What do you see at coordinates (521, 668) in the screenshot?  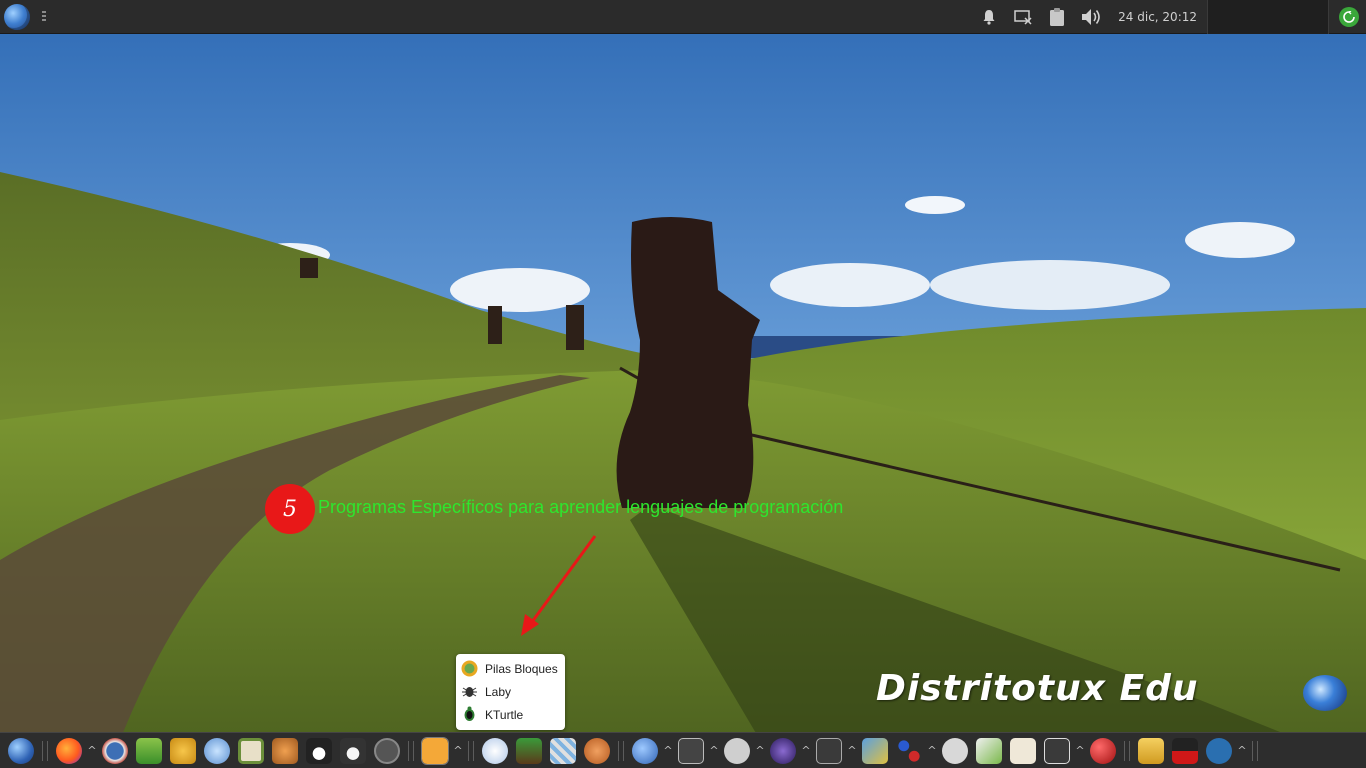 I see `popup-item-label: Pilas Bloques` at bounding box center [521, 668].